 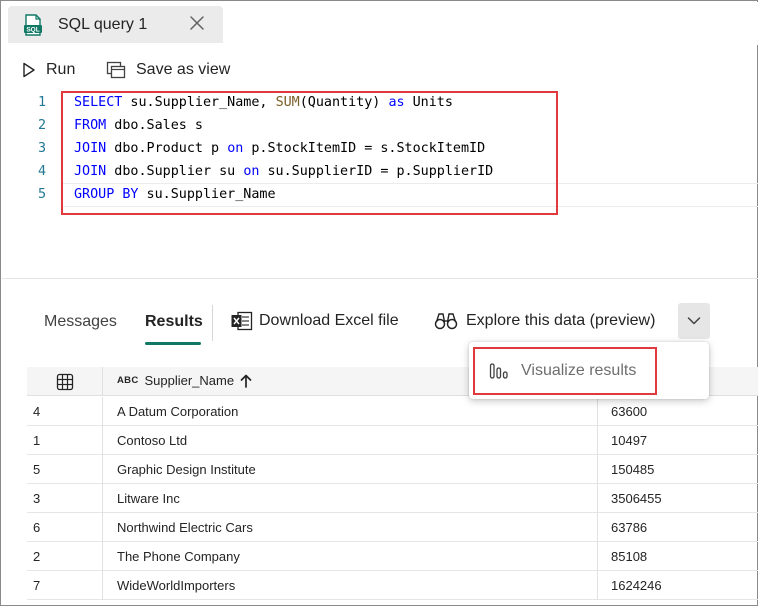 What do you see at coordinates (80, 322) in the screenshot?
I see `tab-messages: Messages` at bounding box center [80, 322].